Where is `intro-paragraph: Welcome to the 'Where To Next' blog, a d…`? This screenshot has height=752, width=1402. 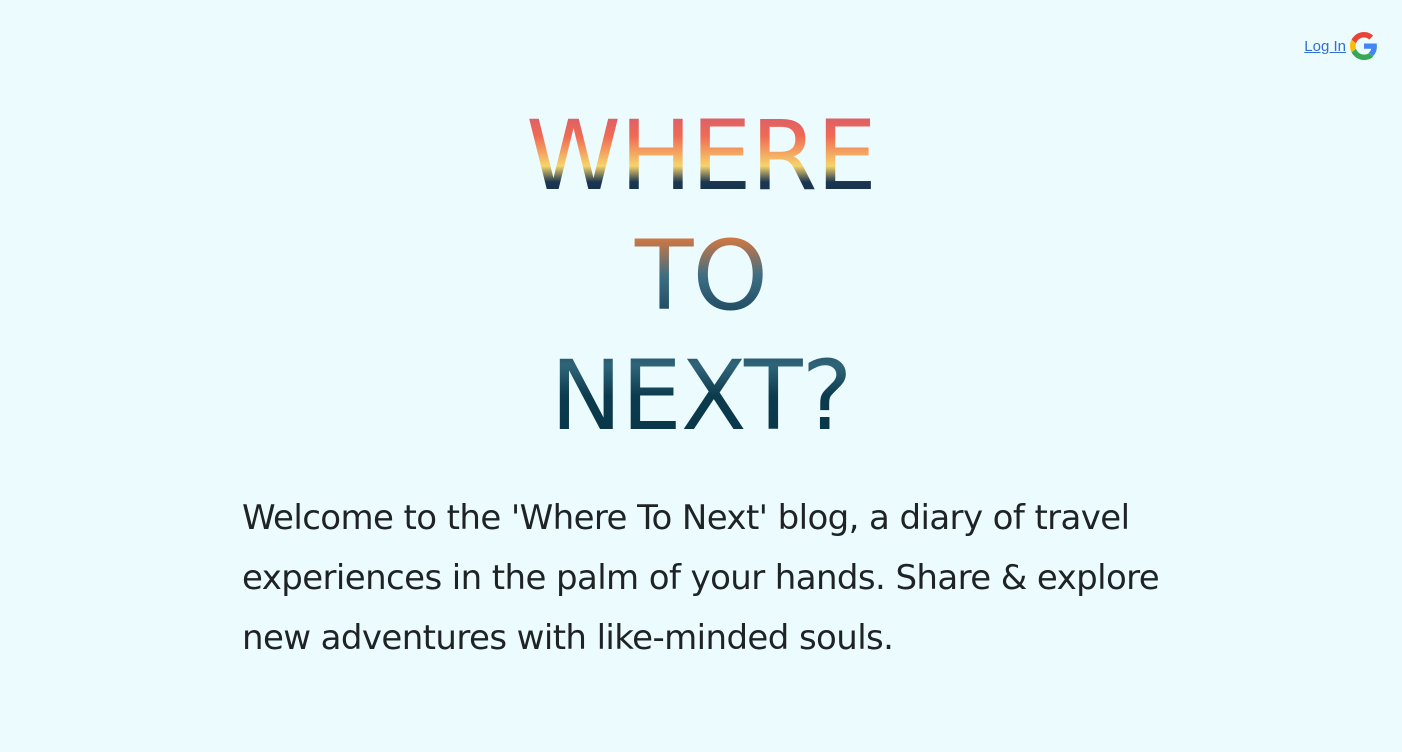 intro-paragraph: Welcome to the 'Where To Next' blog, a d… is located at coordinates (701, 578).